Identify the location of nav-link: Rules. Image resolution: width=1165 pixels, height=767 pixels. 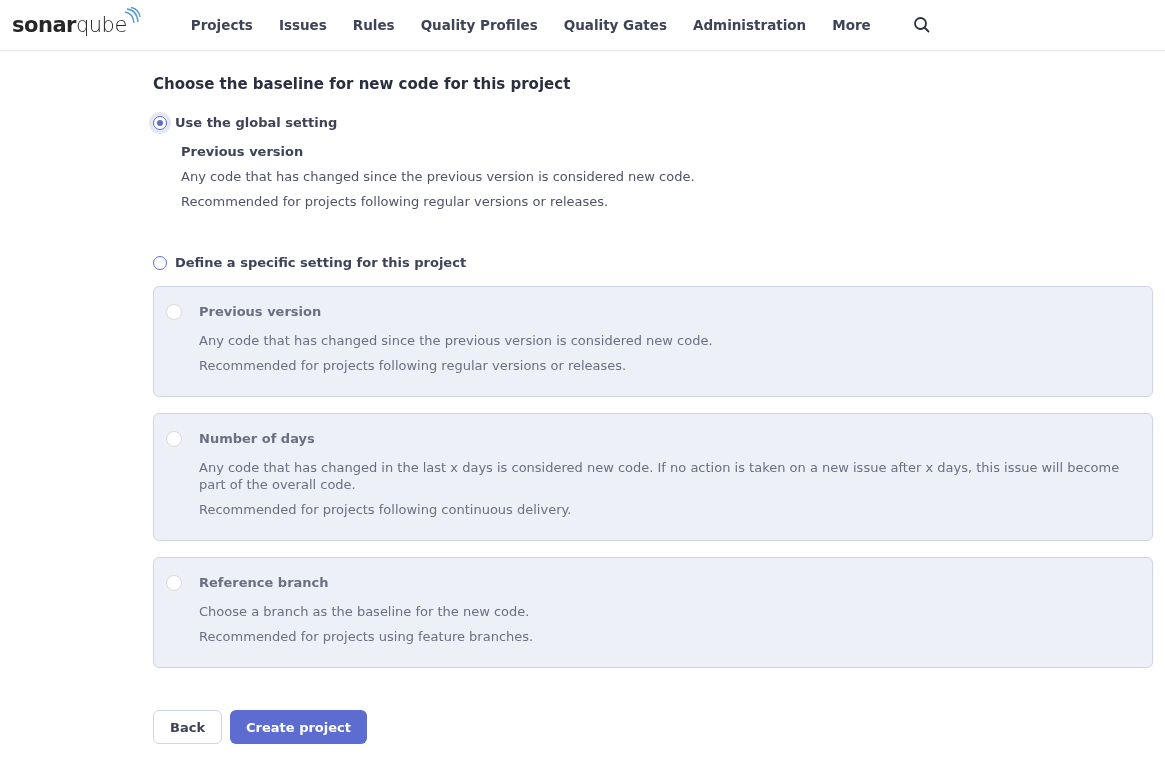
(373, 25).